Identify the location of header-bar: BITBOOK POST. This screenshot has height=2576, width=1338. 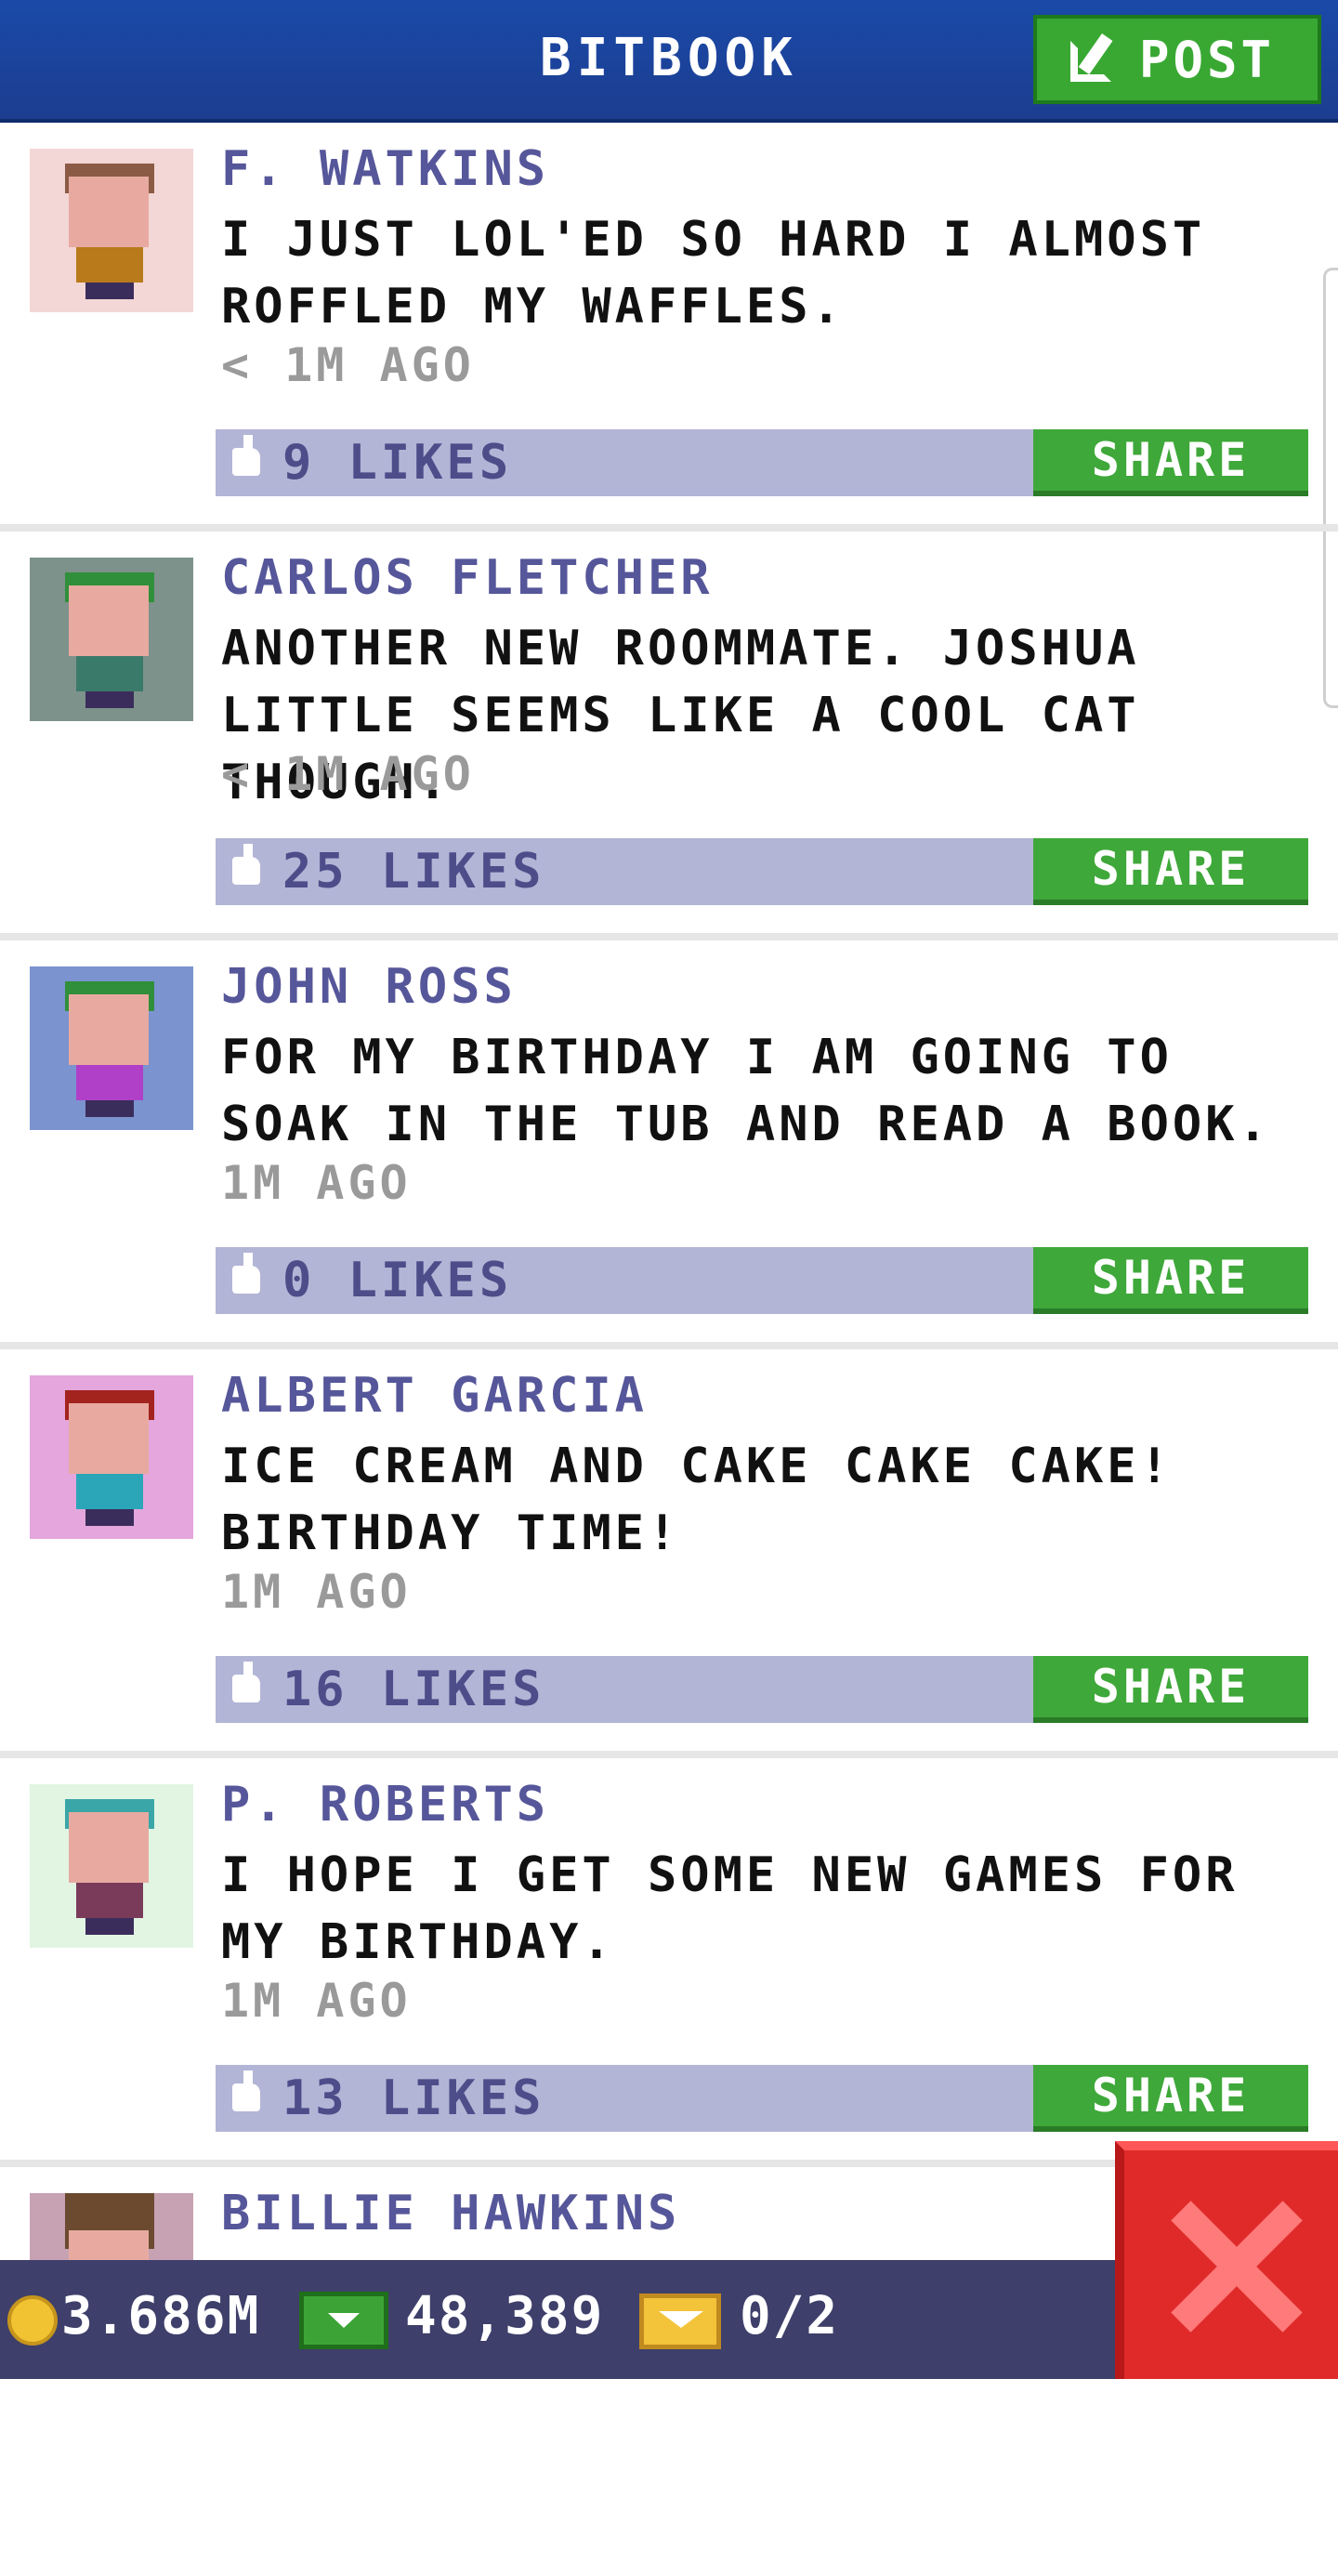
(669, 61).